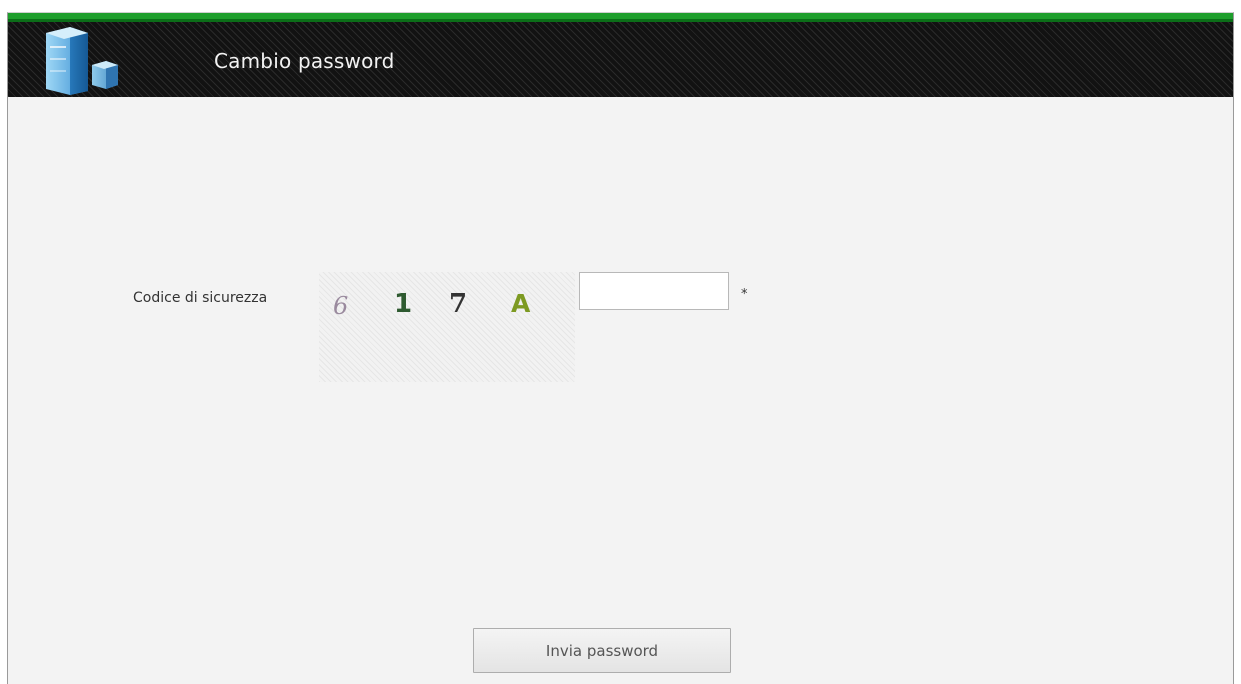  What do you see at coordinates (403, 304) in the screenshot?
I see `captcha-char: 1` at bounding box center [403, 304].